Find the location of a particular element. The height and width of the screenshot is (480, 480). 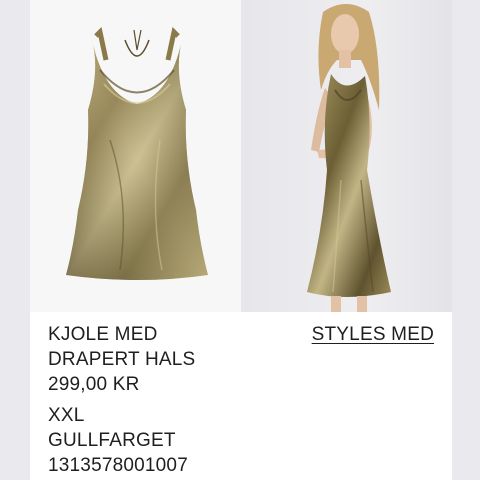

product-color: GULLFARGET is located at coordinates (112, 440).